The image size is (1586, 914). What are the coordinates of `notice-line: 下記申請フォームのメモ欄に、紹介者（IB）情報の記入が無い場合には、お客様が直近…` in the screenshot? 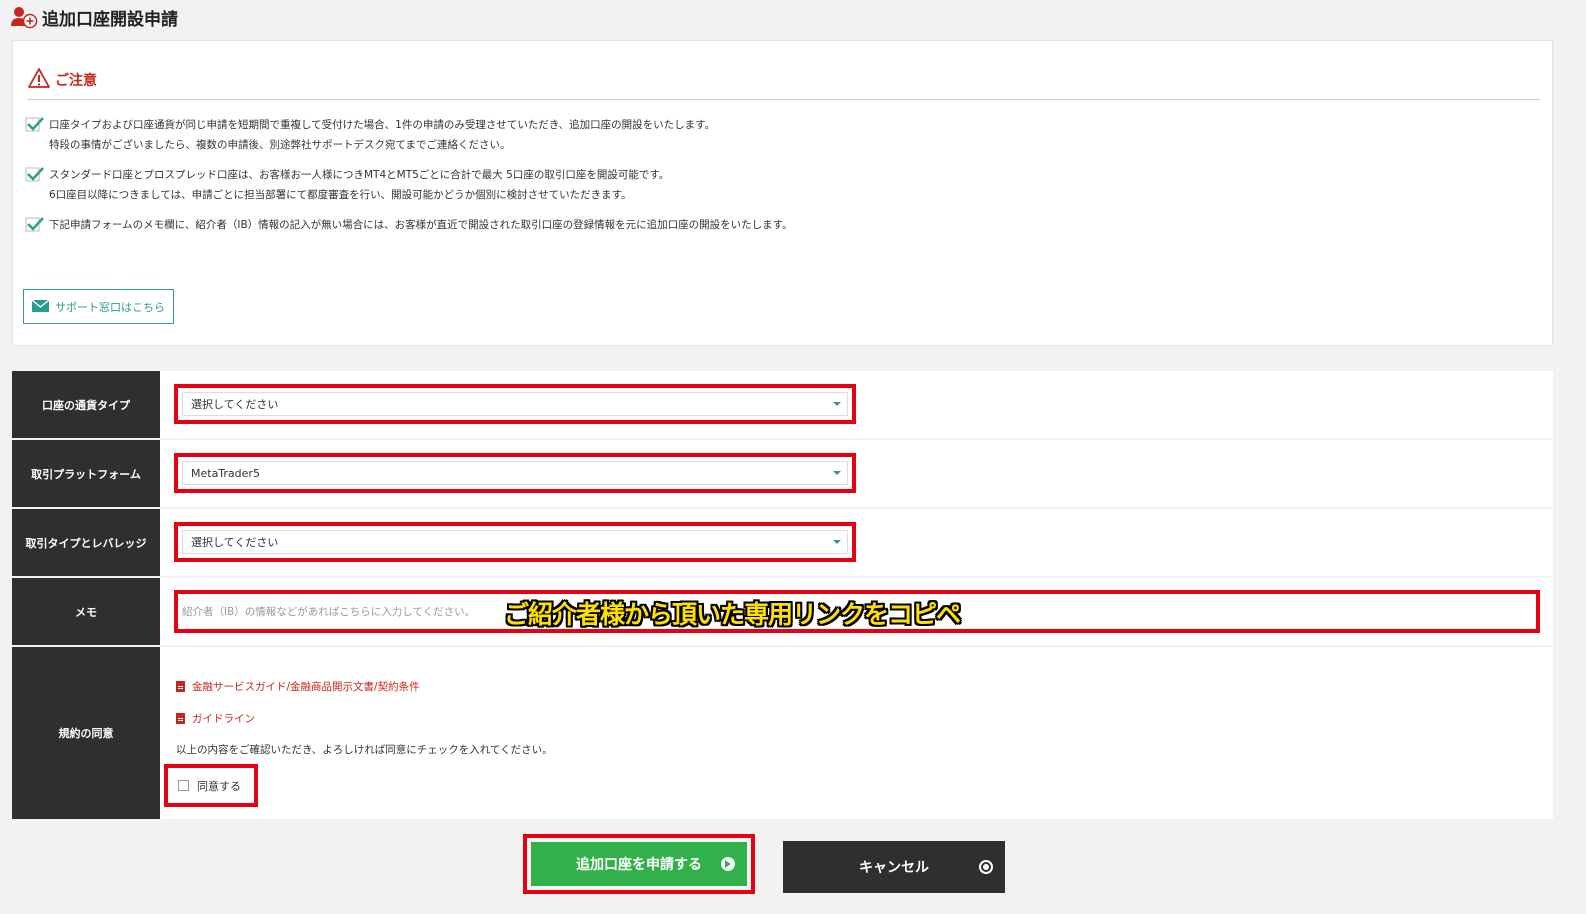 It's located at (421, 225).